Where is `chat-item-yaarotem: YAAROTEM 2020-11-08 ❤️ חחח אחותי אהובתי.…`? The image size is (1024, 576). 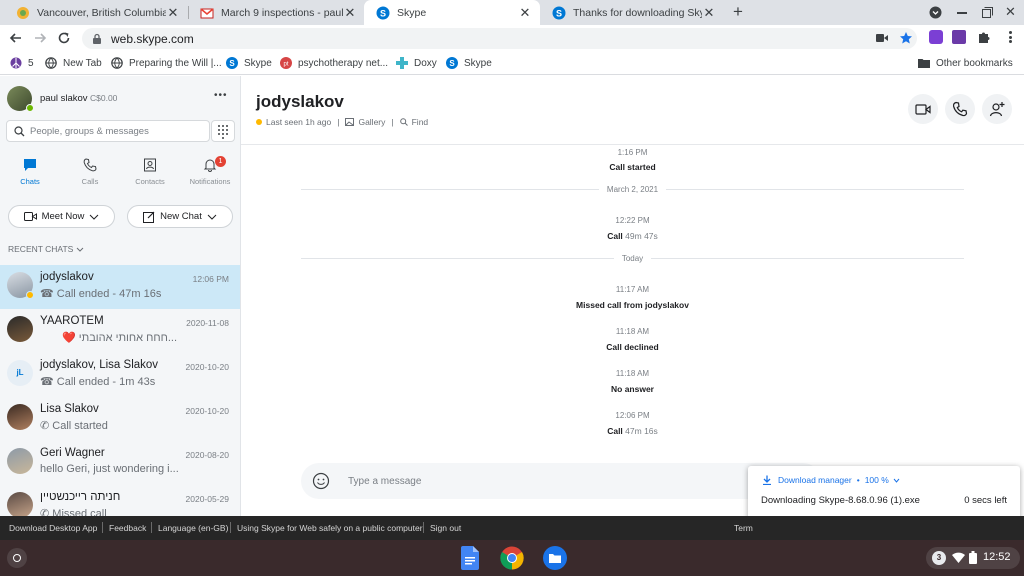 chat-item-yaarotem: YAAROTEM 2020-11-08 ❤️ חחח אחותי אהובתי.… is located at coordinates (120, 331).